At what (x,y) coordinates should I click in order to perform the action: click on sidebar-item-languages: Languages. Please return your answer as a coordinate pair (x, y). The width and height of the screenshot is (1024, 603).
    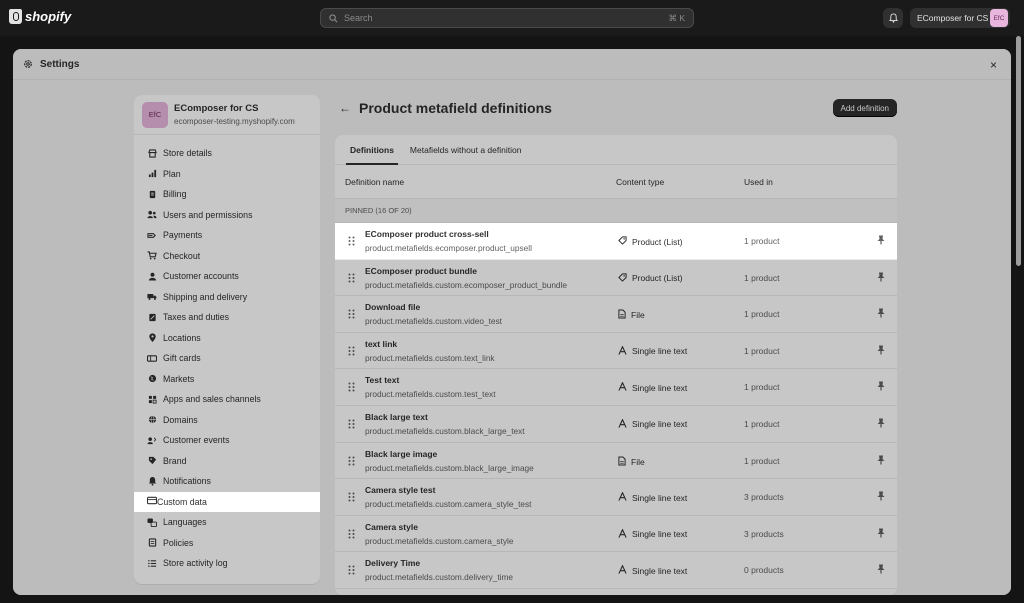
    Looking at the image, I should click on (227, 522).